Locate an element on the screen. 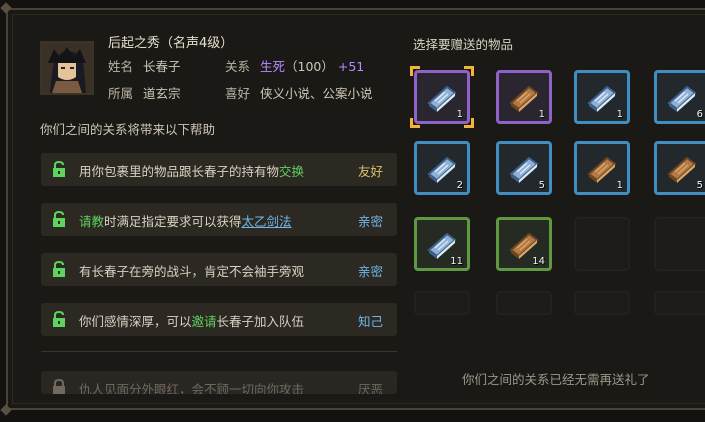 This screenshot has height=422, width=705. benefit-text: 有长春子在旁的战斗，肯定不会袖手旁观 is located at coordinates (192, 271).